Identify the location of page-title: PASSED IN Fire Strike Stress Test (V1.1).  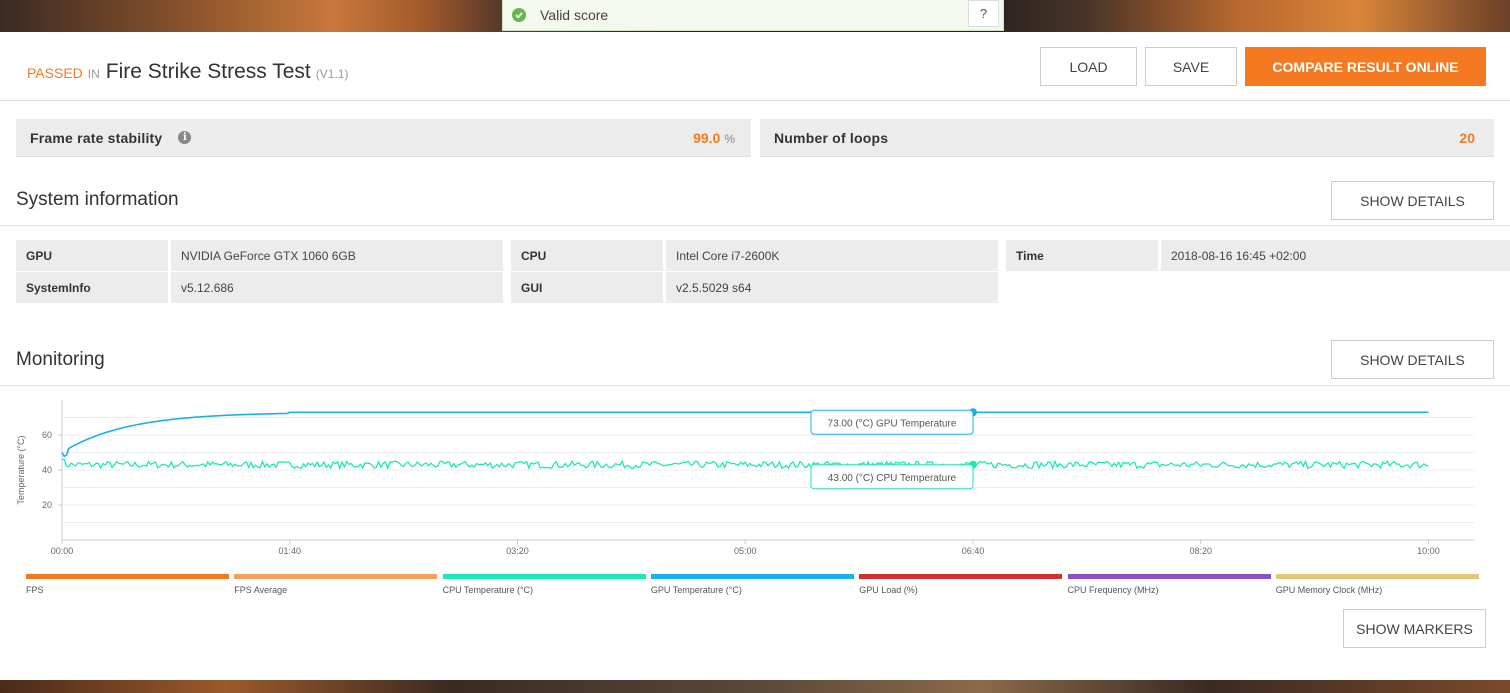
(187, 72).